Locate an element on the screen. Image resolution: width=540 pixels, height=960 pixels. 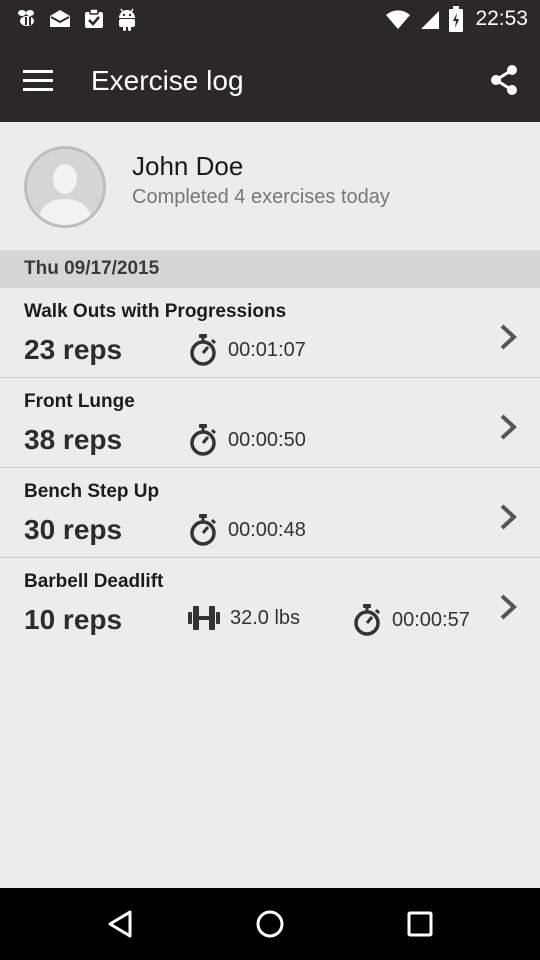
status-bar: 22:53 is located at coordinates (270, 20).